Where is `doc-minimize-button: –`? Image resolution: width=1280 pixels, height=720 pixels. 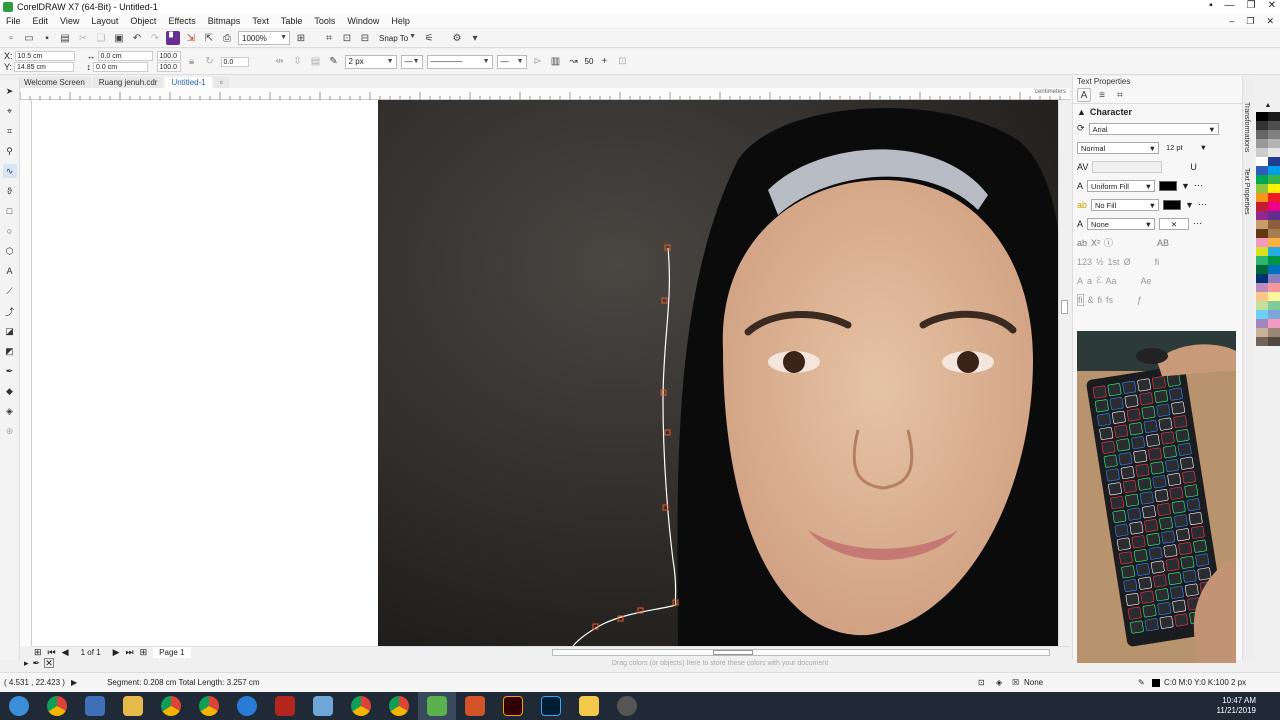
doc-minimize-button: – is located at coordinates (1231, 21).